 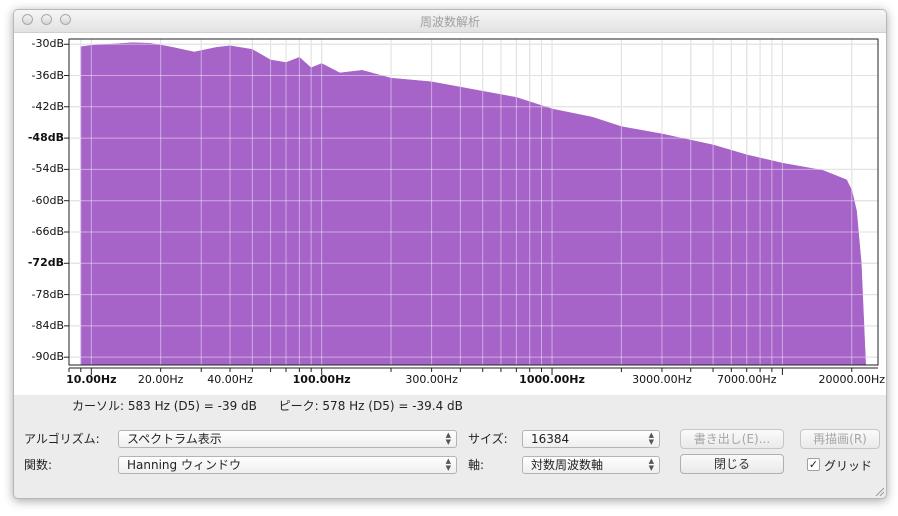 What do you see at coordinates (184, 465) in the screenshot?
I see `function-value: Hanning ウィンドウ` at bounding box center [184, 465].